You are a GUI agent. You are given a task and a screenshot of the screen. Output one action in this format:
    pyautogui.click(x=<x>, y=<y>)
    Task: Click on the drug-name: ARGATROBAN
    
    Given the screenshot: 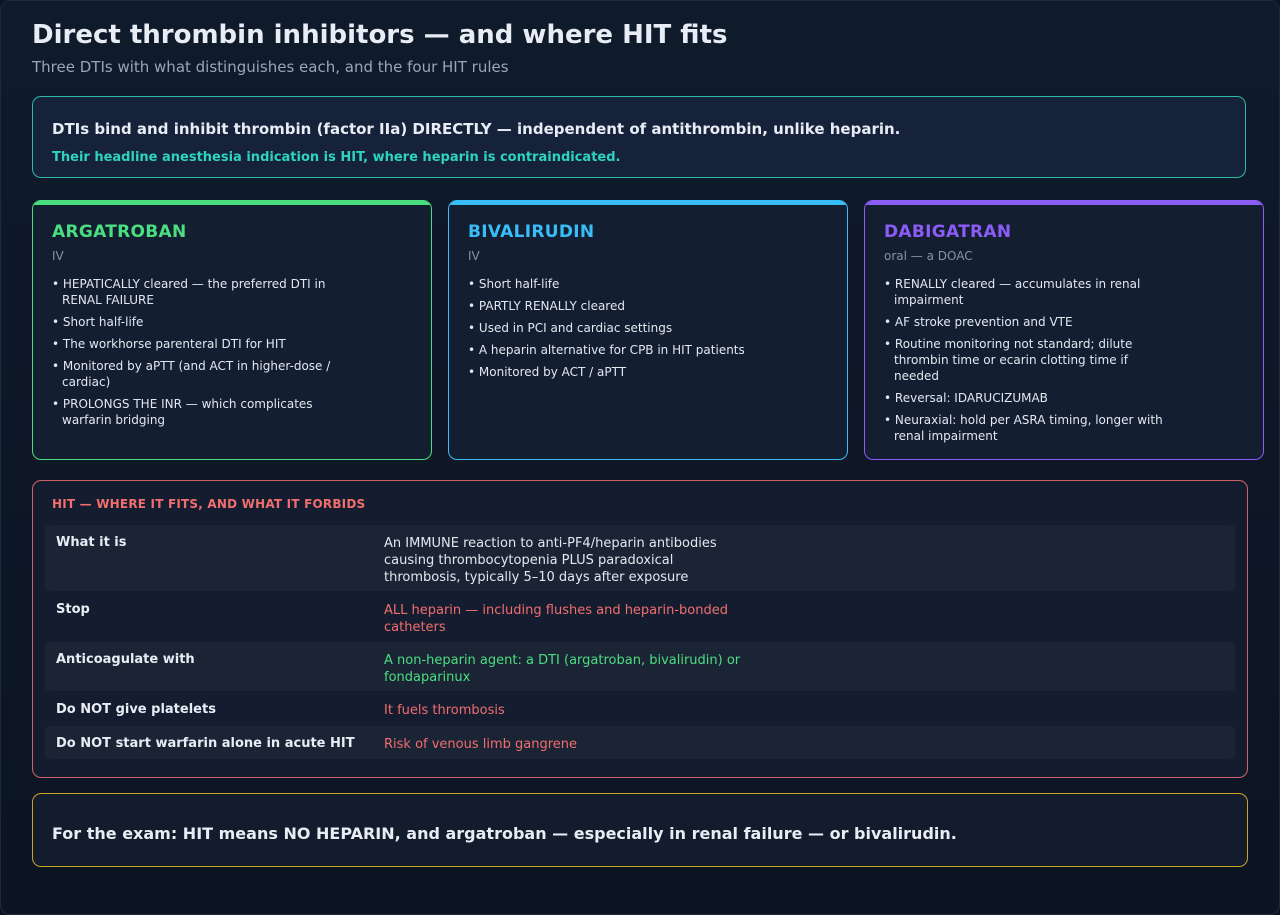 What is the action you would take?
    pyautogui.click(x=119, y=232)
    